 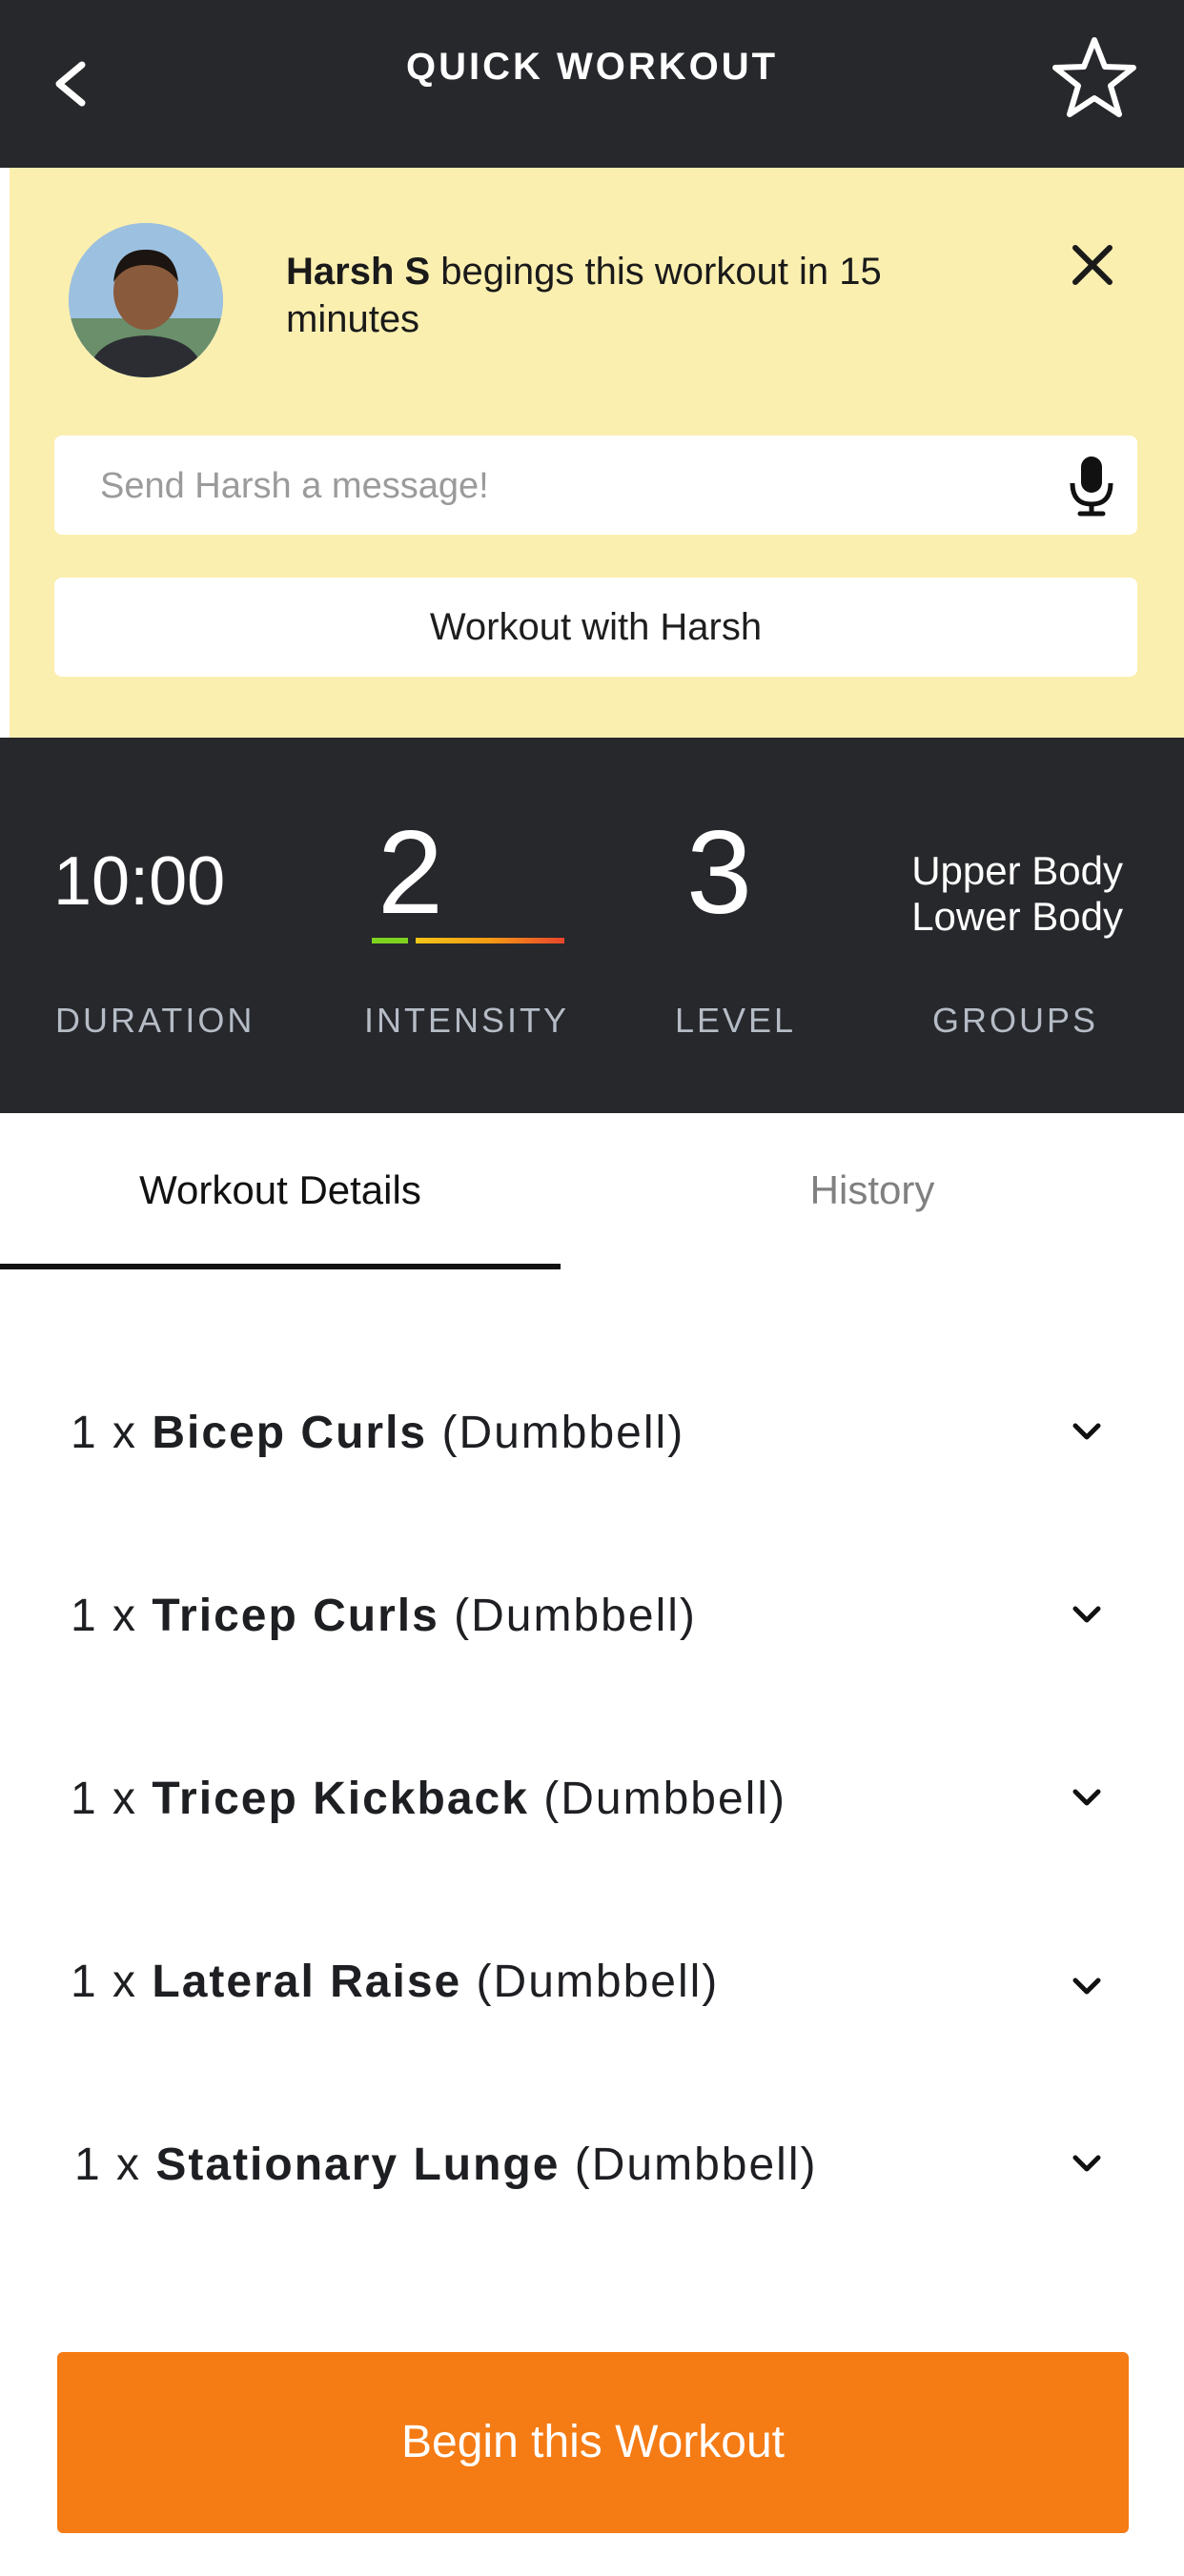 What do you see at coordinates (358, 272) in the screenshot?
I see `notice-user-name: Harsh S` at bounding box center [358, 272].